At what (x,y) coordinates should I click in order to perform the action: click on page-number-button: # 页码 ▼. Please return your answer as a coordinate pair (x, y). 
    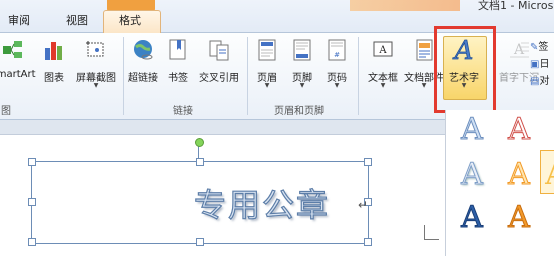
    Looking at the image, I should click on (337, 66).